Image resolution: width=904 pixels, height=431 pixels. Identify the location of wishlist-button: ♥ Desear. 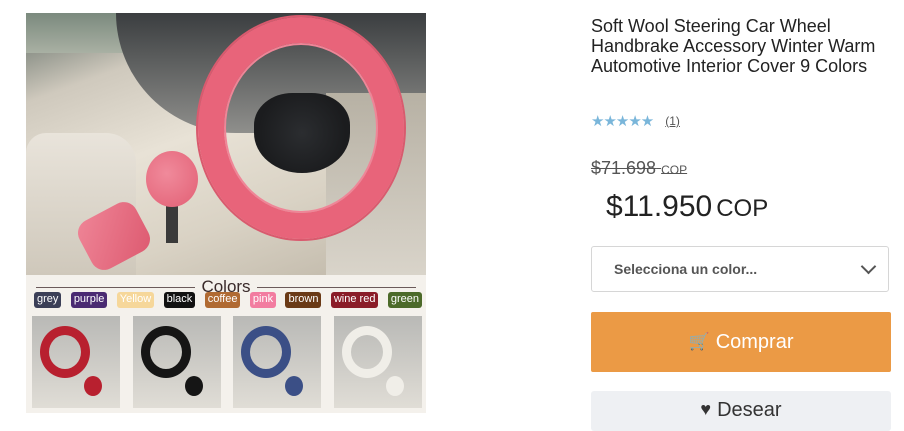
(741, 411).